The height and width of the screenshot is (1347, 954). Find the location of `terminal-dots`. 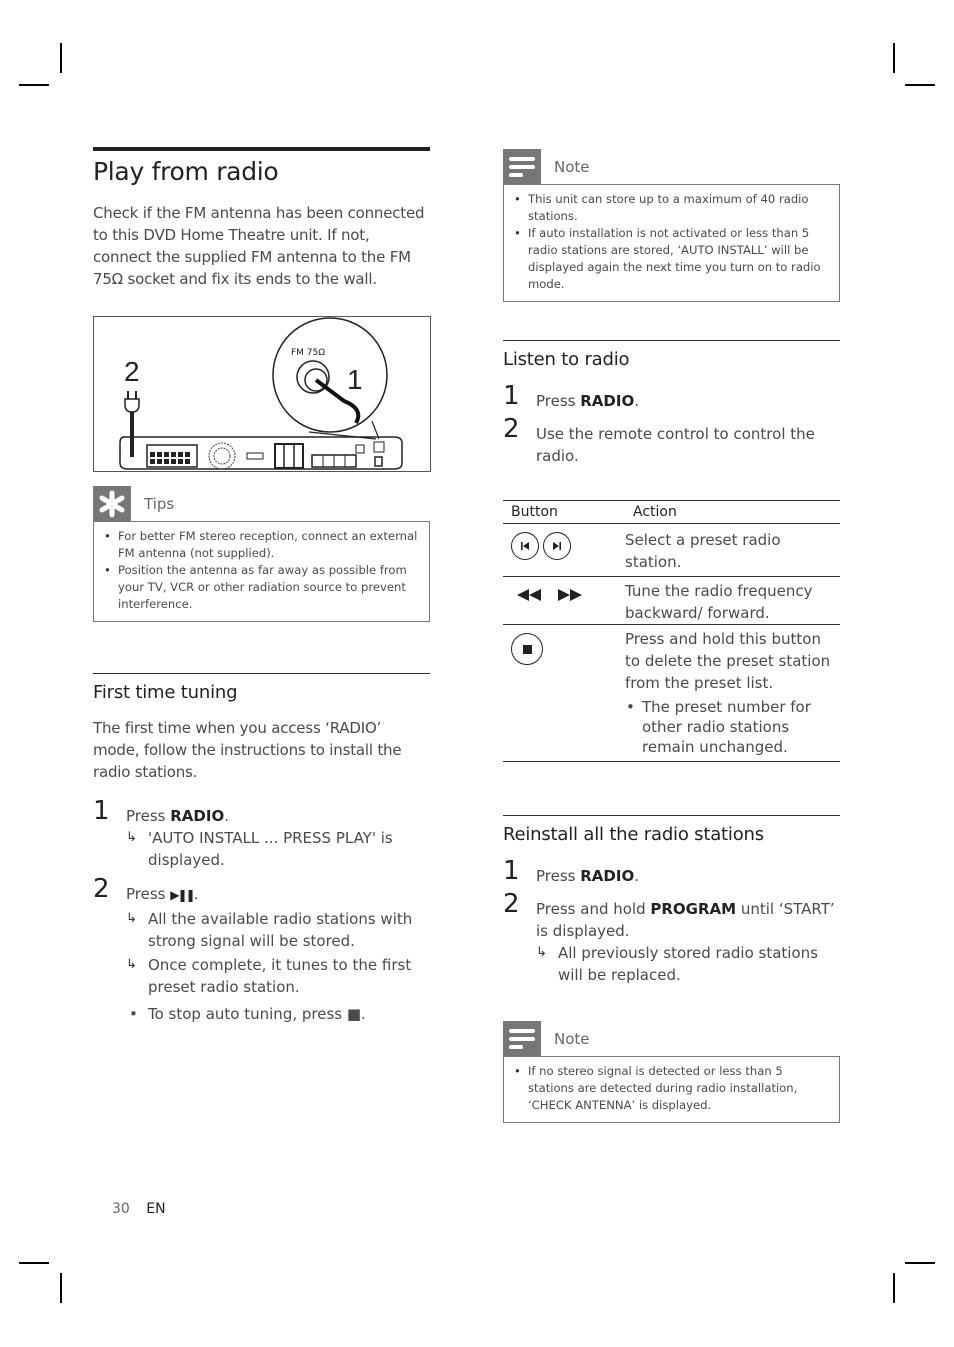

terminal-dots is located at coordinates (170, 458).